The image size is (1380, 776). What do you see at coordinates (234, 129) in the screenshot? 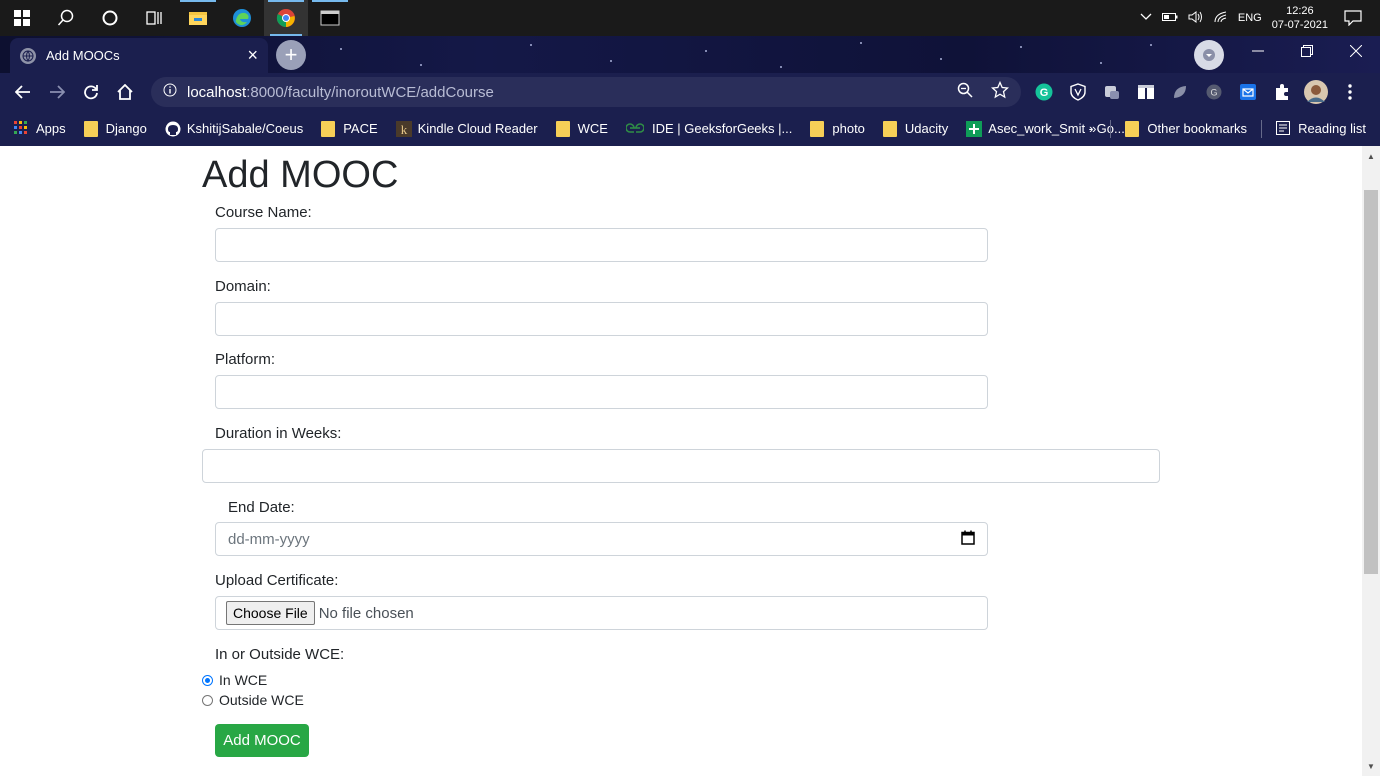
I see `bookmark-coeus: KshitijSabale/Coeus` at bounding box center [234, 129].